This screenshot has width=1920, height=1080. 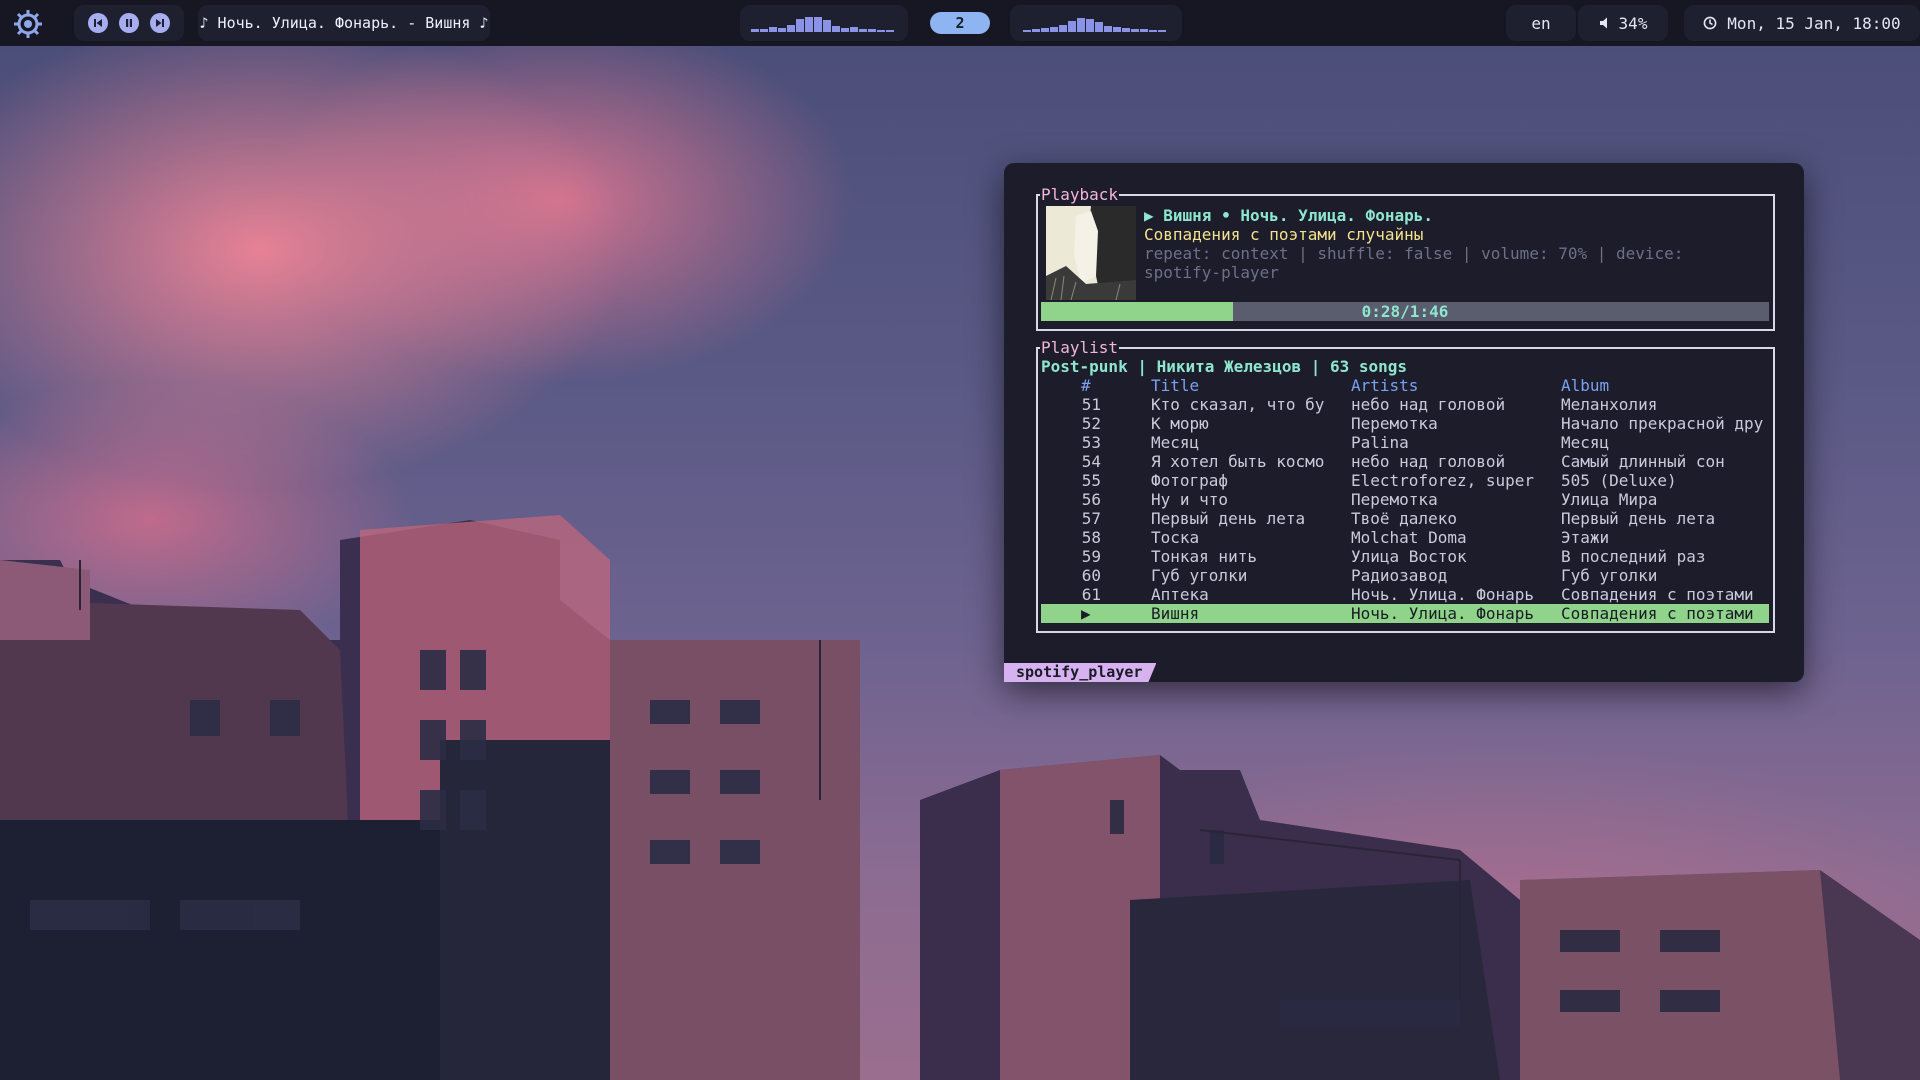 I want to click on track-title-cell: К морю, so click(x=1180, y=423).